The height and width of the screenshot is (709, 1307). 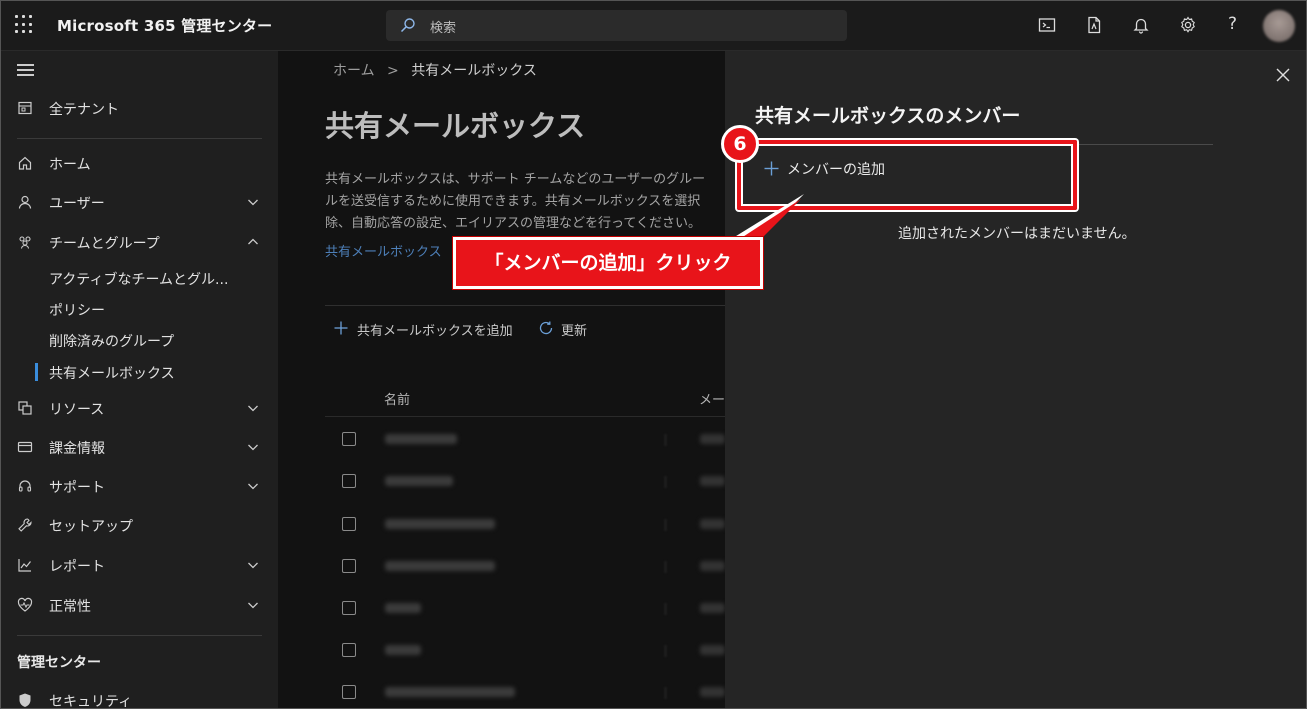 What do you see at coordinates (91, 527) in the screenshot?
I see `sidebar-item-label: セットアップ` at bounding box center [91, 527].